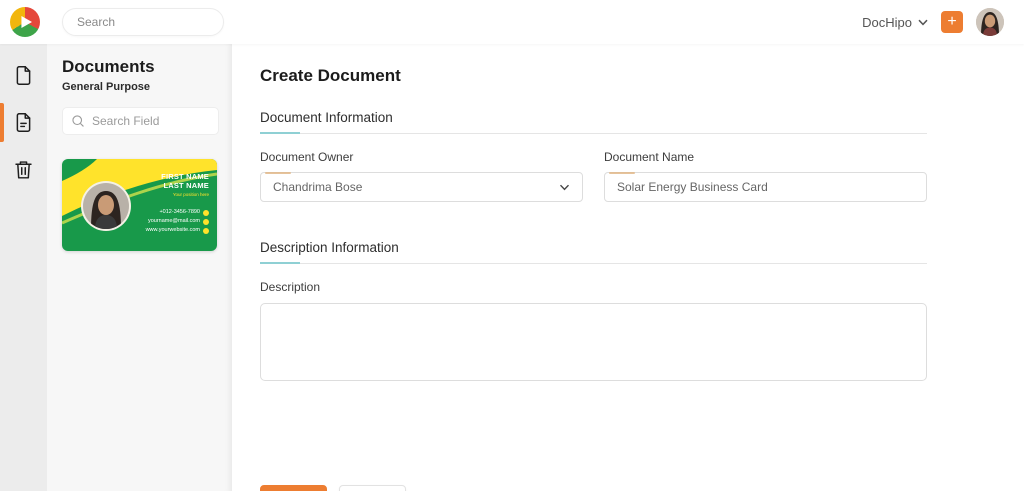 The width and height of the screenshot is (1024, 491). I want to click on workspace-label: DocHipo, so click(887, 22).